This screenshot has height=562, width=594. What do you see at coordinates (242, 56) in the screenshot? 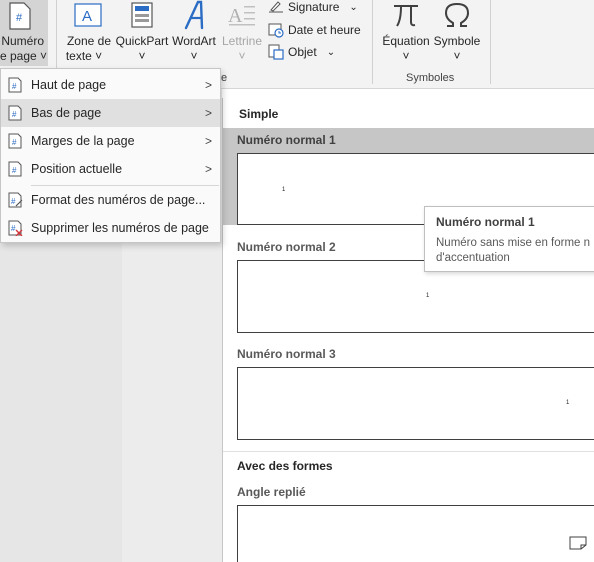
I see `lettrine-caret: ˅` at bounding box center [242, 56].